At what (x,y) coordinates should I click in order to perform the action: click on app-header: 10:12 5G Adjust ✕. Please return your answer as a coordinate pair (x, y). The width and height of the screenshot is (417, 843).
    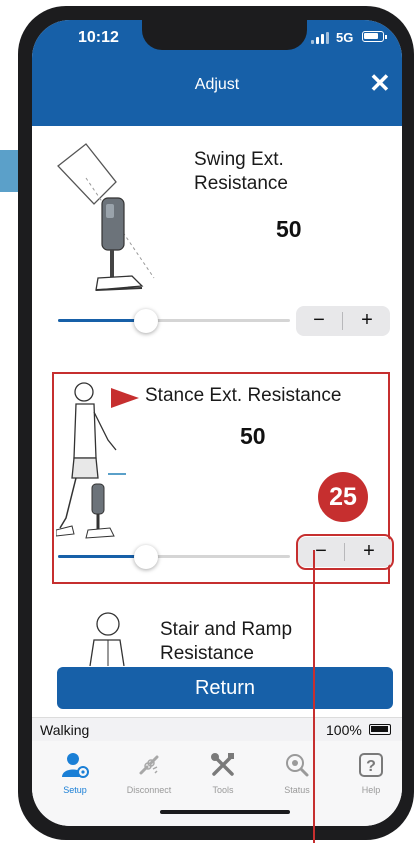
    Looking at the image, I should click on (217, 73).